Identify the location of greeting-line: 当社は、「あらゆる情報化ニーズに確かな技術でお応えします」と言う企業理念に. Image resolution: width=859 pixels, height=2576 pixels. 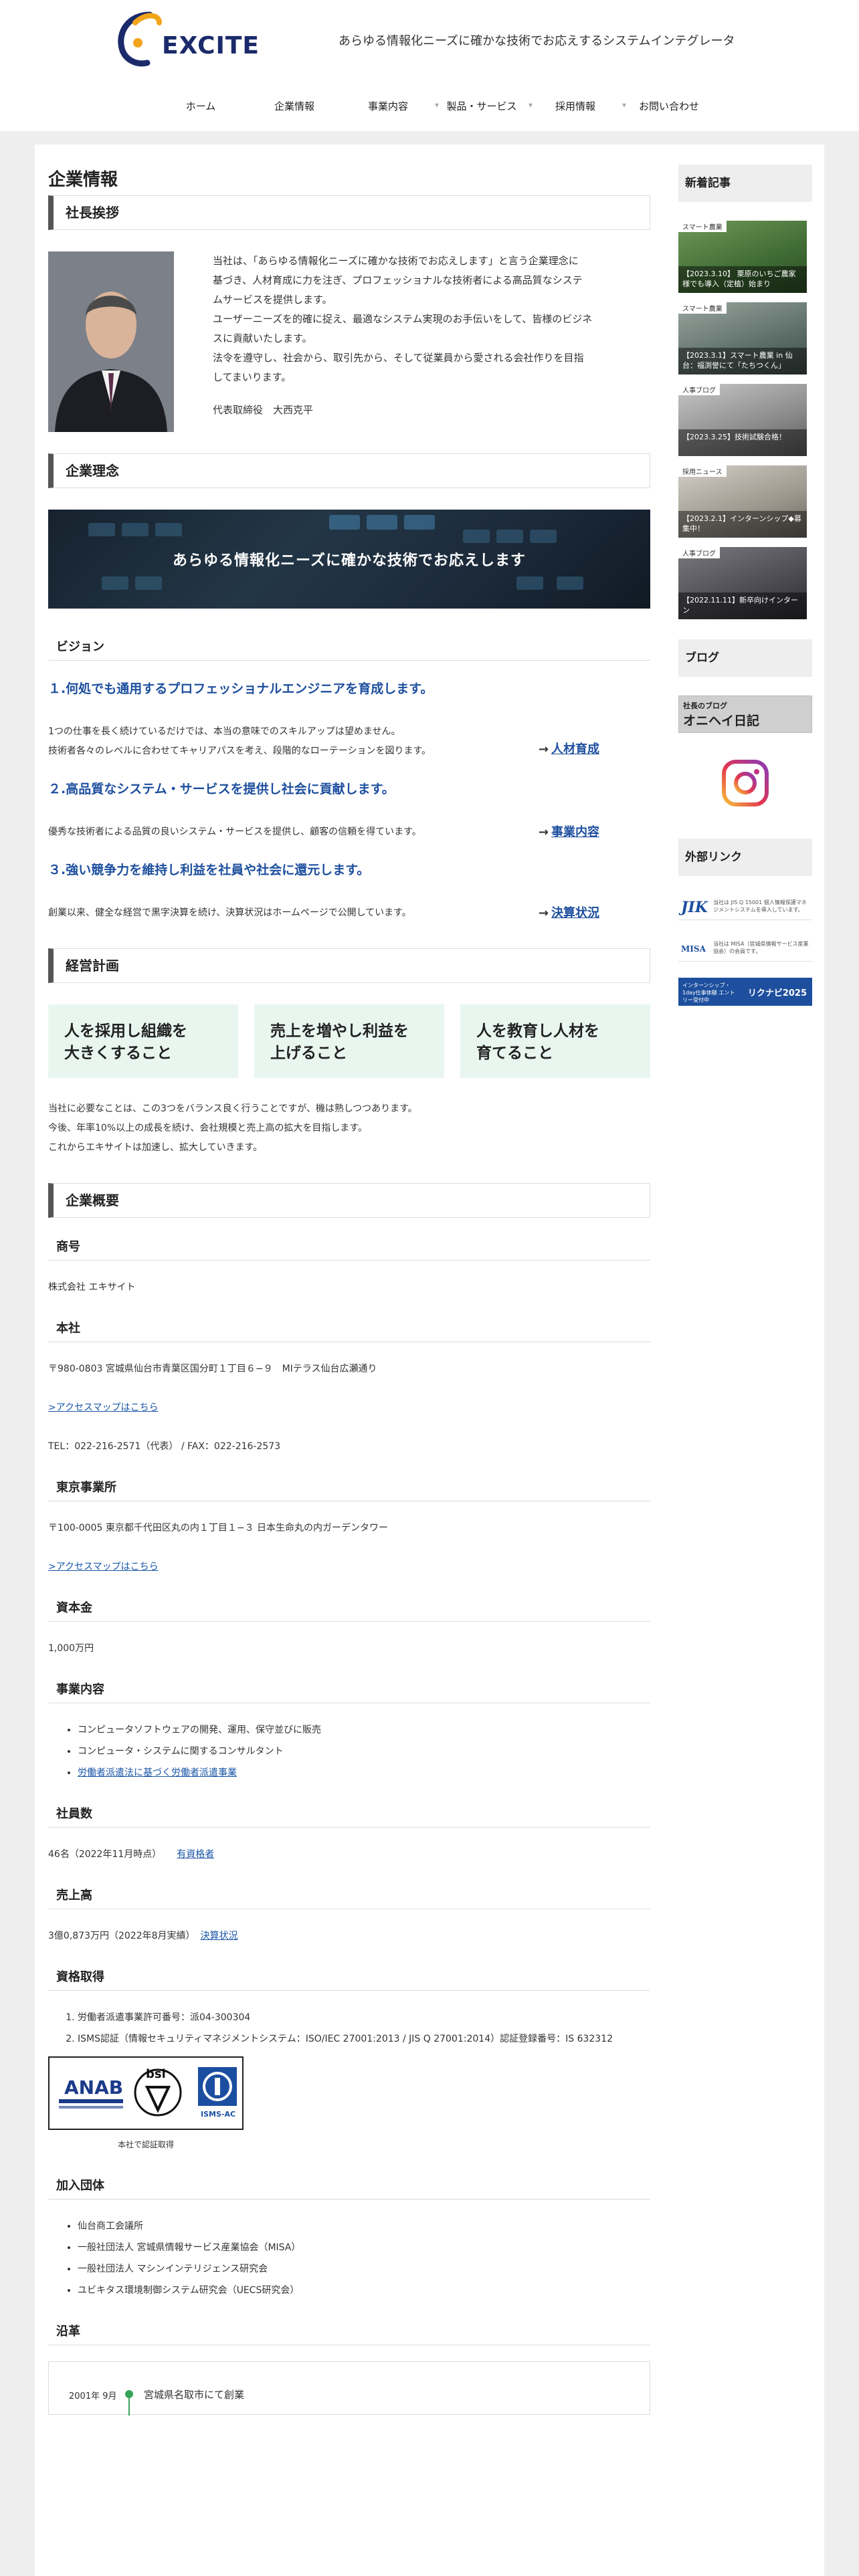
(396, 261).